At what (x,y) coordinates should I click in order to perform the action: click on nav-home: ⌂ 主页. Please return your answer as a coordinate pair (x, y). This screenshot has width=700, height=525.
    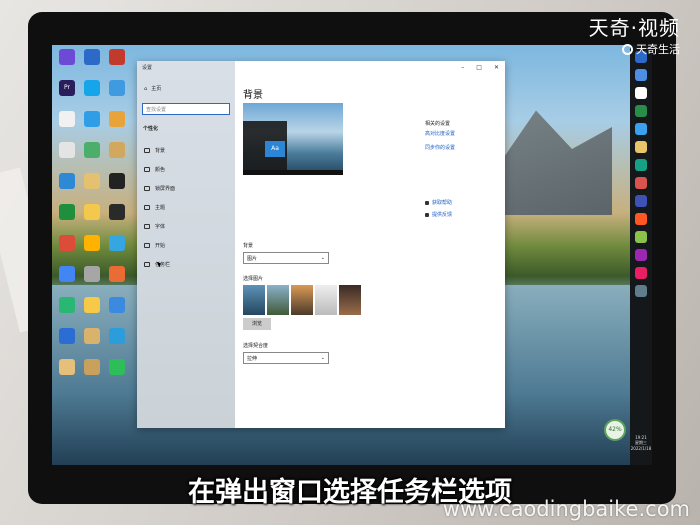
    Looking at the image, I should click on (153, 89).